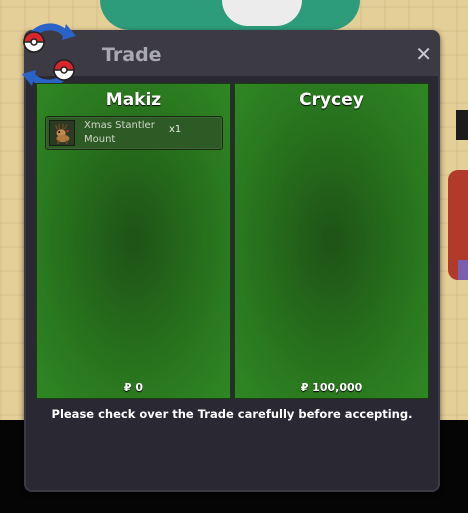 The image size is (468, 513). What do you see at coordinates (134, 133) in the screenshot?
I see `trade-item-slot: Xmas Stantler Mount x1` at bounding box center [134, 133].